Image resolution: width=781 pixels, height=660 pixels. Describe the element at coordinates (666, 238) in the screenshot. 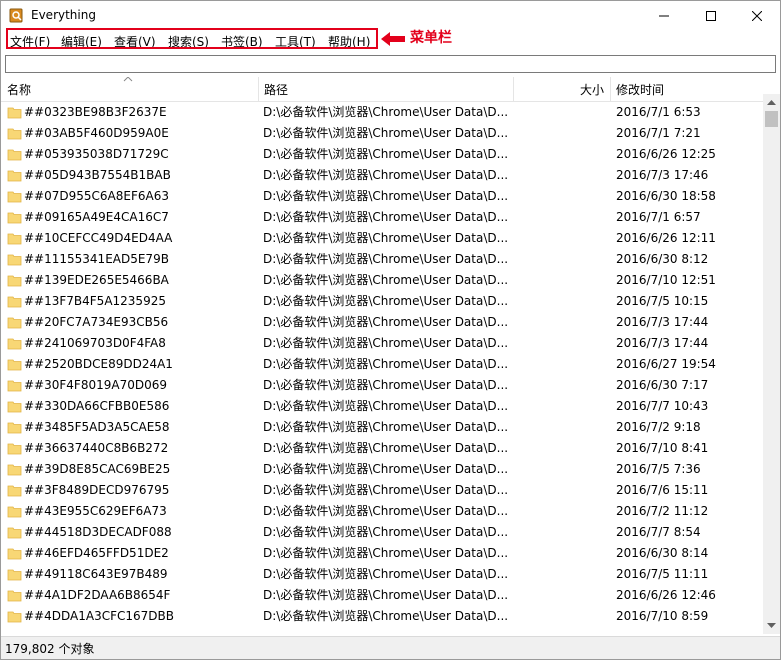

I see `modified-date-cell: 2016/6/26 12:11` at that location.